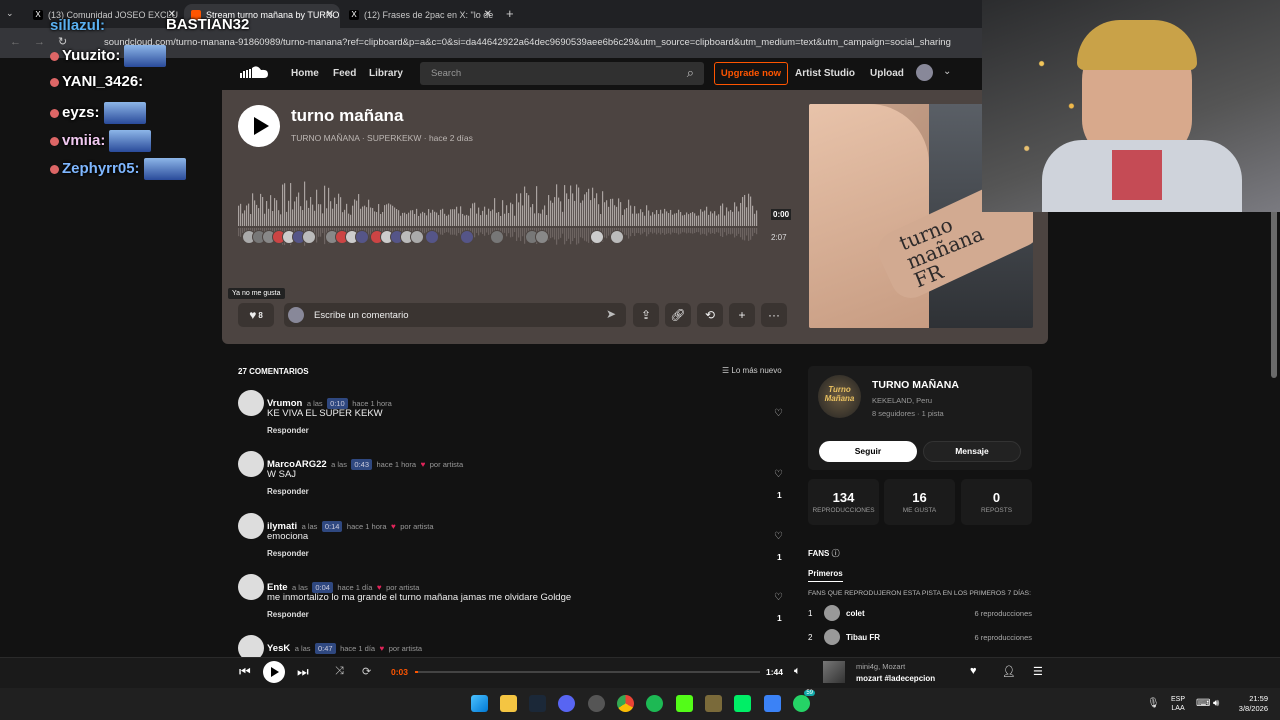 This screenshot has width=1280, height=720. Describe the element at coordinates (947, 71) in the screenshot. I see `chevron-down-icon: ⌄` at that location.